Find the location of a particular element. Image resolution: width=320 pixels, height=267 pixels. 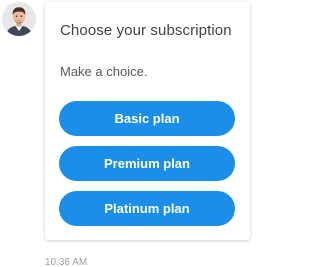

basic-plan-button: Basic plan is located at coordinates (147, 118).